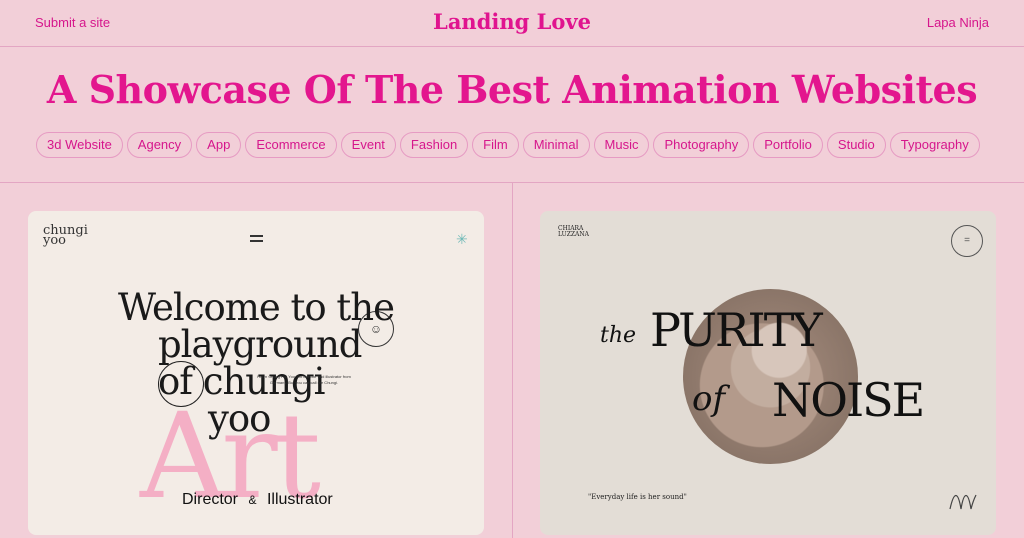 This screenshot has width=1024, height=538. Describe the element at coordinates (963, 502) in the screenshot. I see `waveform-icon` at that location.